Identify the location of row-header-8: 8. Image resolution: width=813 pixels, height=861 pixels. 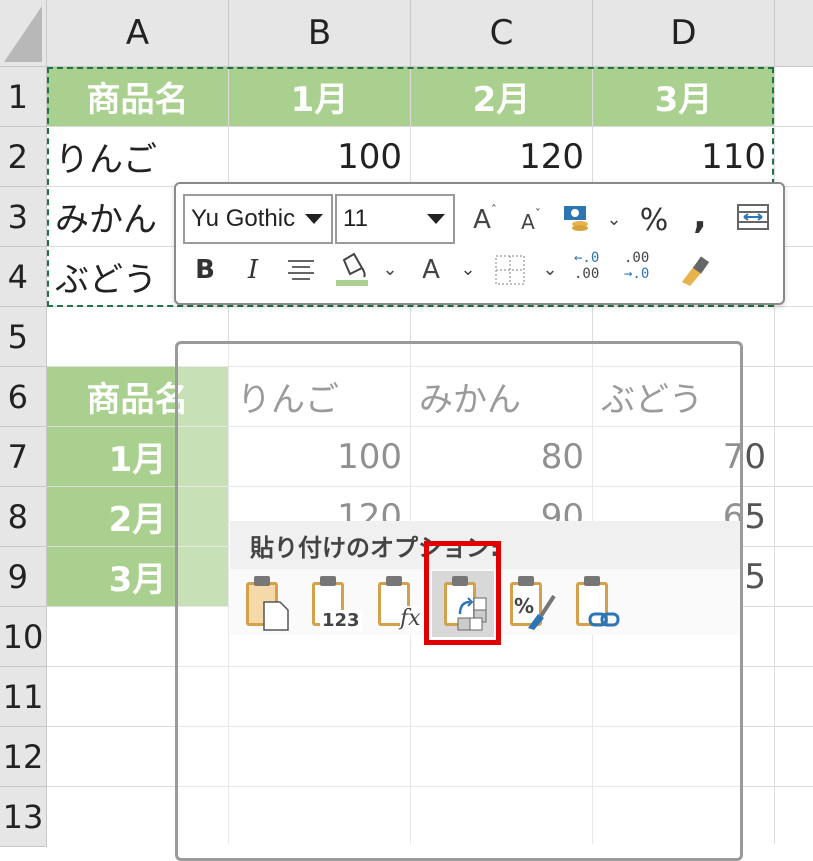
(23, 517).